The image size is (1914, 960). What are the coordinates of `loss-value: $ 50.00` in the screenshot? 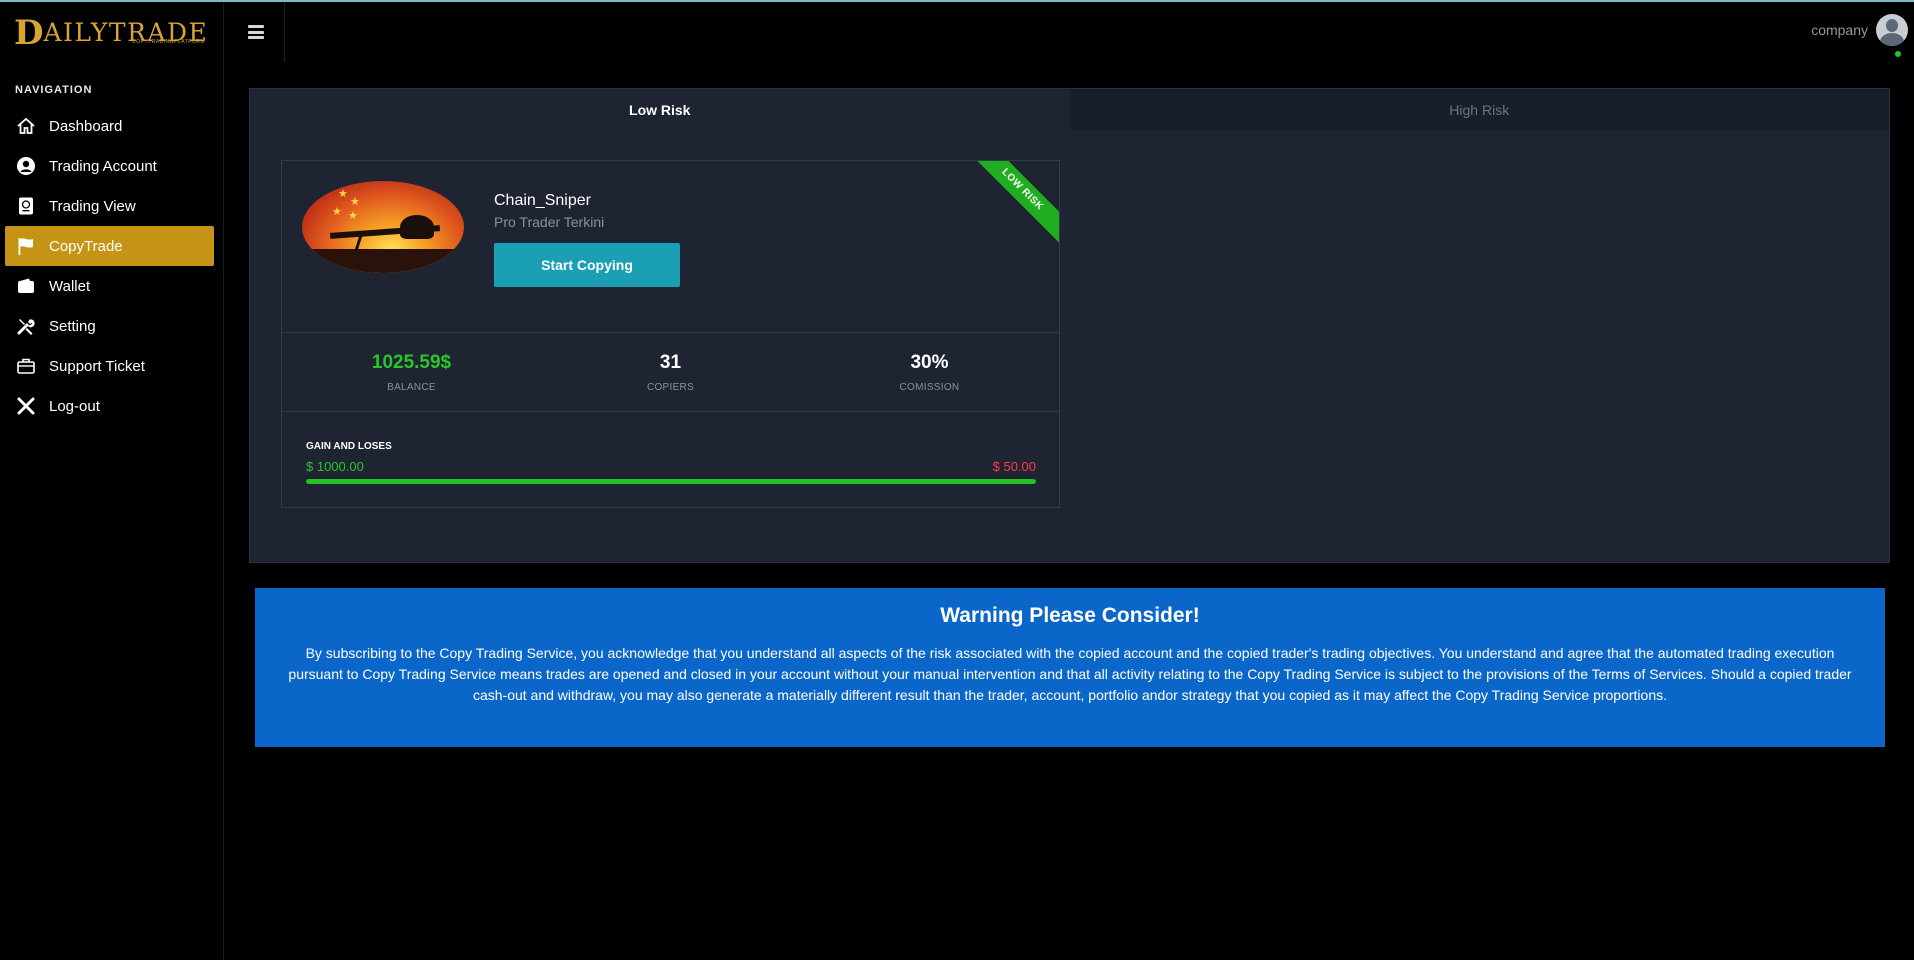 It's located at (1014, 466).